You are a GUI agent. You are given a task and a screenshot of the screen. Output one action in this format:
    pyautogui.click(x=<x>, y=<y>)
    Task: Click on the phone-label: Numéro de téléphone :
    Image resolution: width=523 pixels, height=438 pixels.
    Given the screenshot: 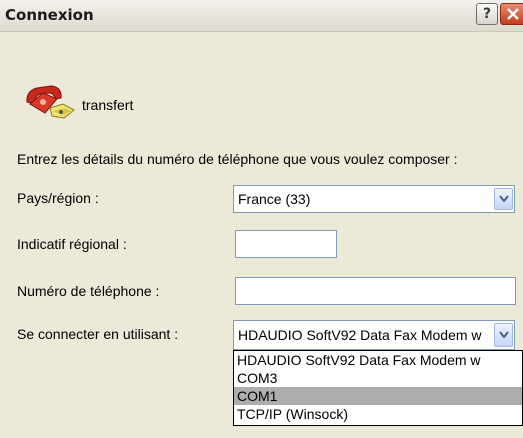 What is the action you would take?
    pyautogui.click(x=88, y=291)
    